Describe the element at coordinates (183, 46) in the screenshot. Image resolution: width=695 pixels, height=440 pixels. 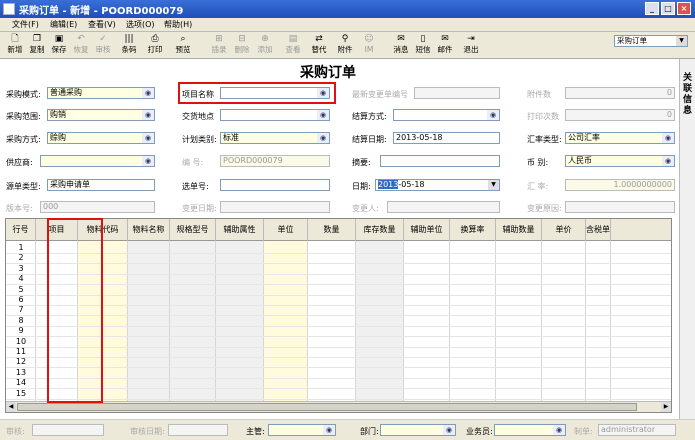
I see `preview-button: ⌕ 预览` at that location.